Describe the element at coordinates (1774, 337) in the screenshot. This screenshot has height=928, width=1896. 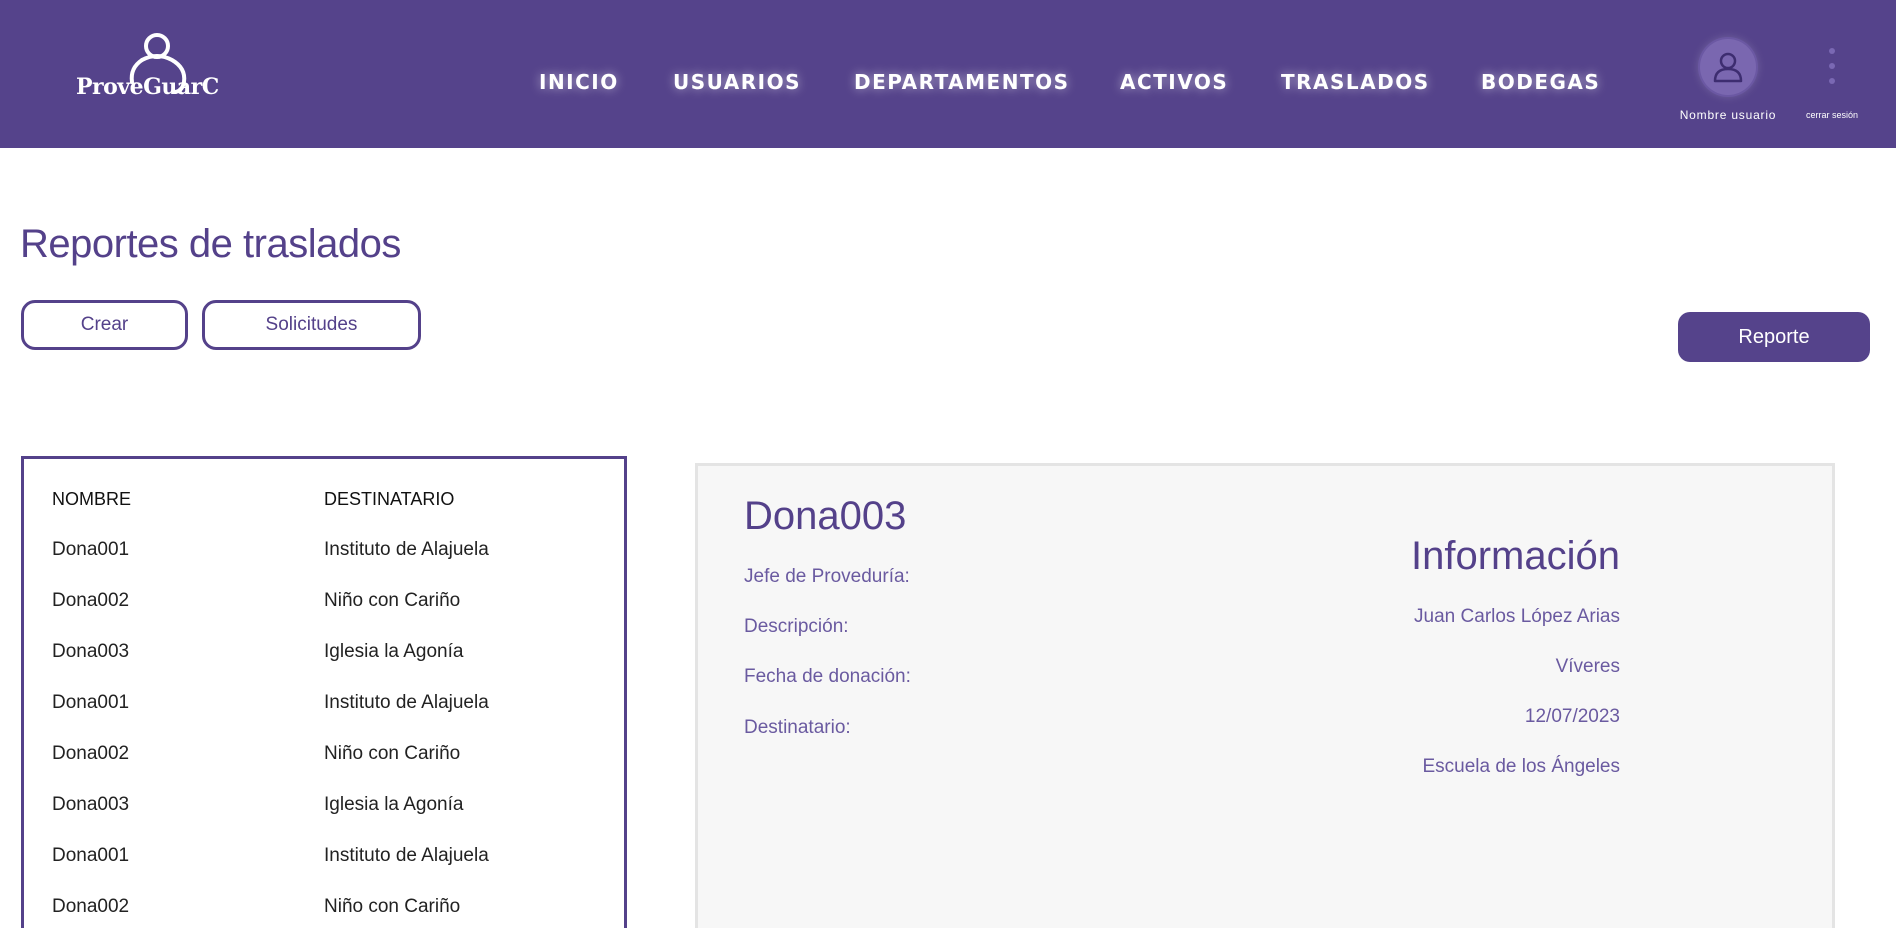
I see `report-button: Reporte` at that location.